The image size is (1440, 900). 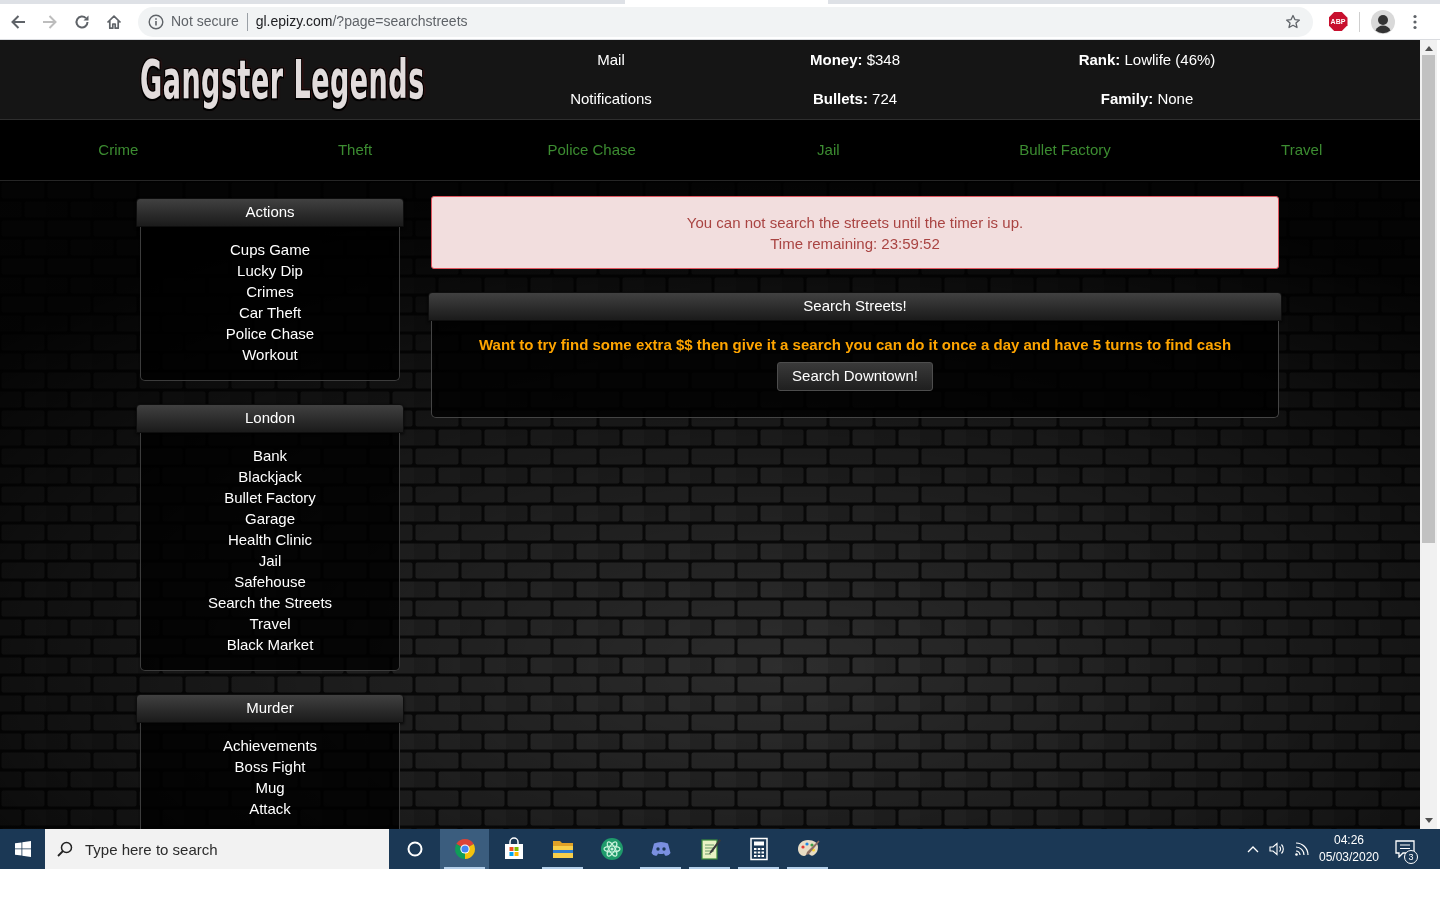 I want to click on header-link: Notifications, so click(x=611, y=99).